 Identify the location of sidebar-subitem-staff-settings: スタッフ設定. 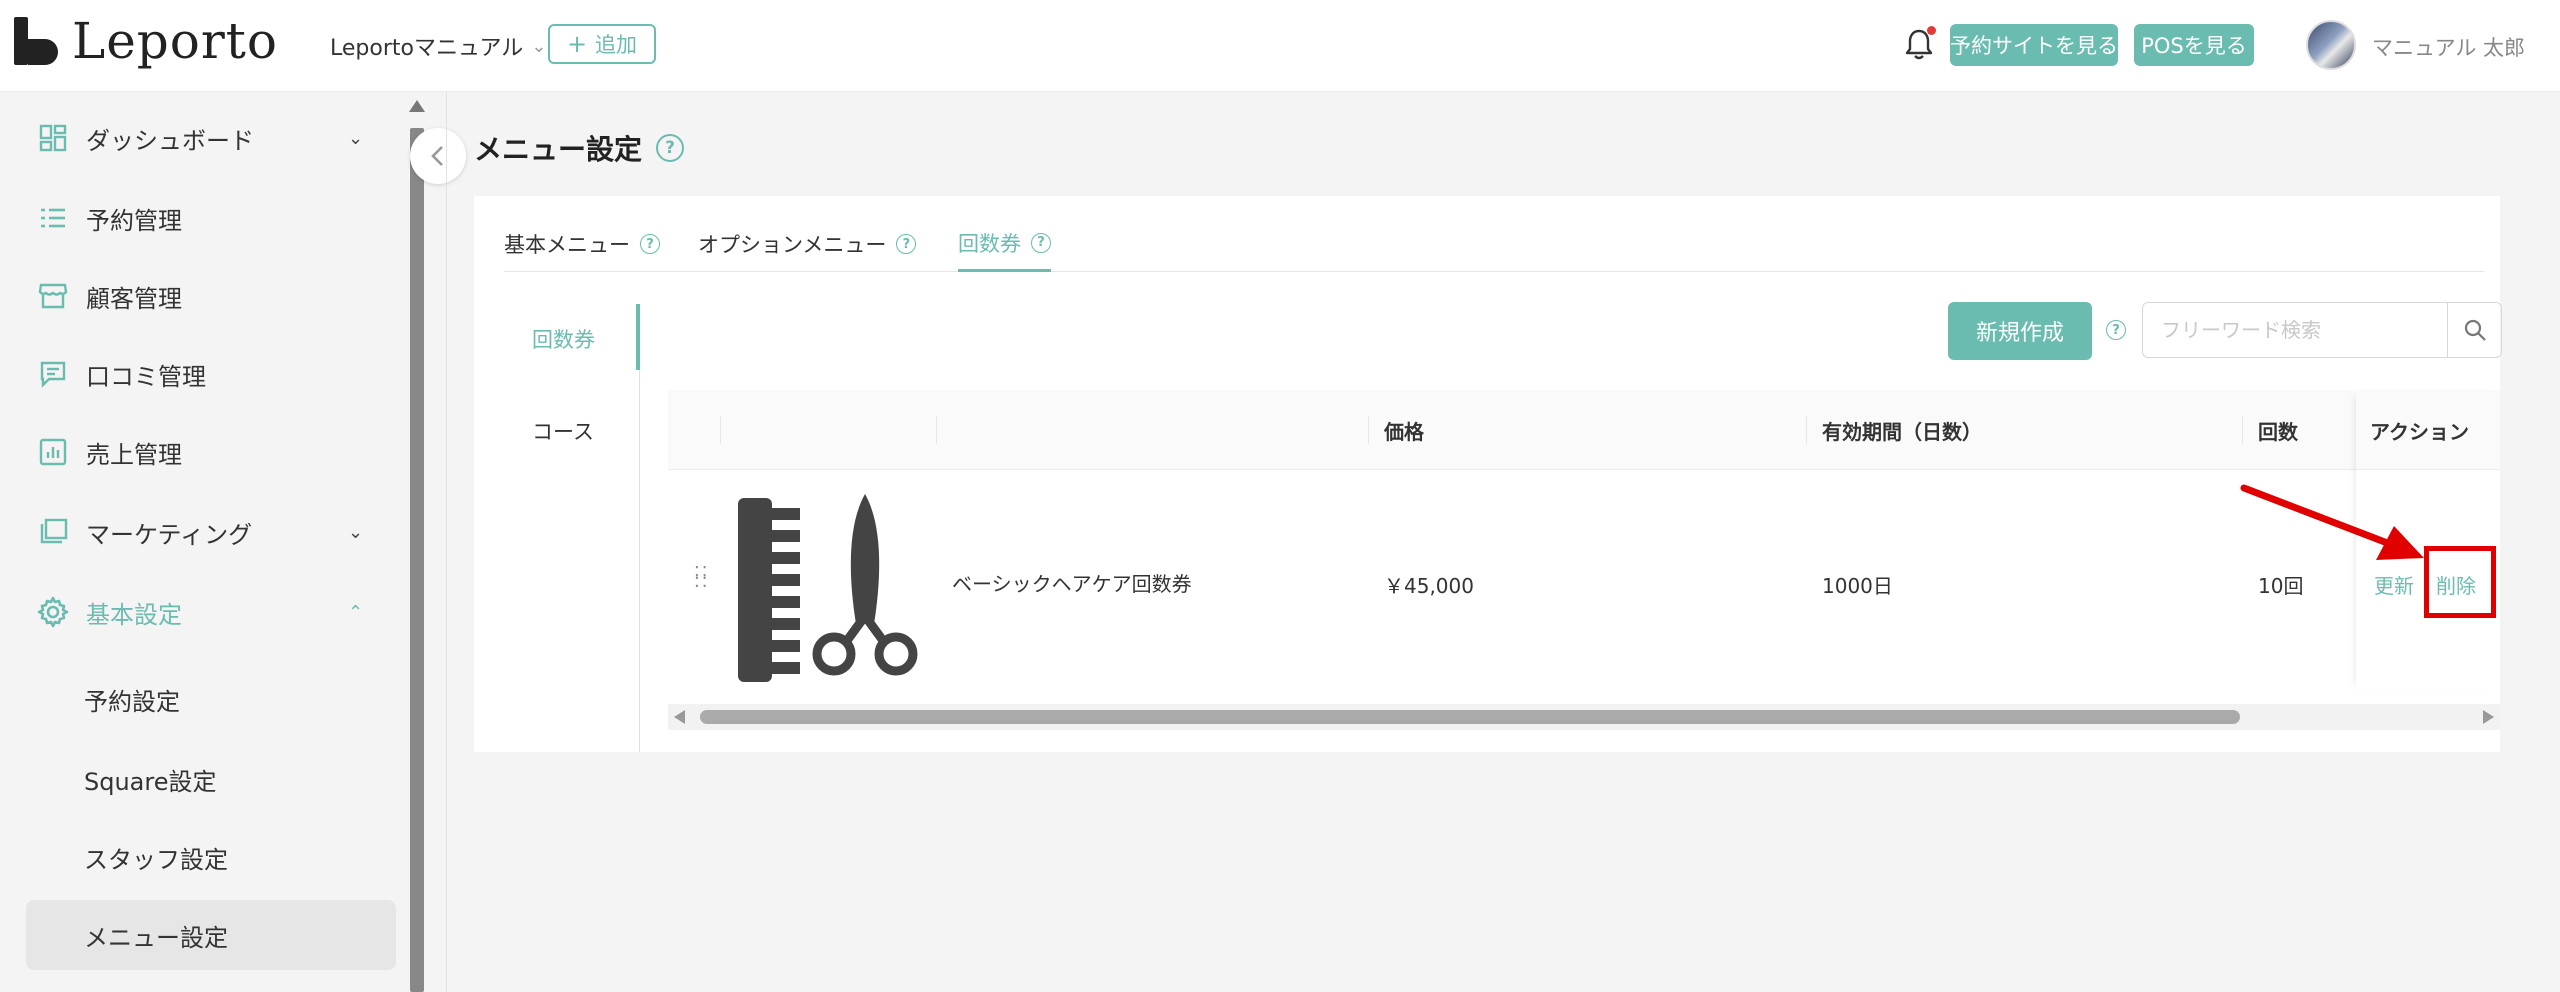
(211, 857).